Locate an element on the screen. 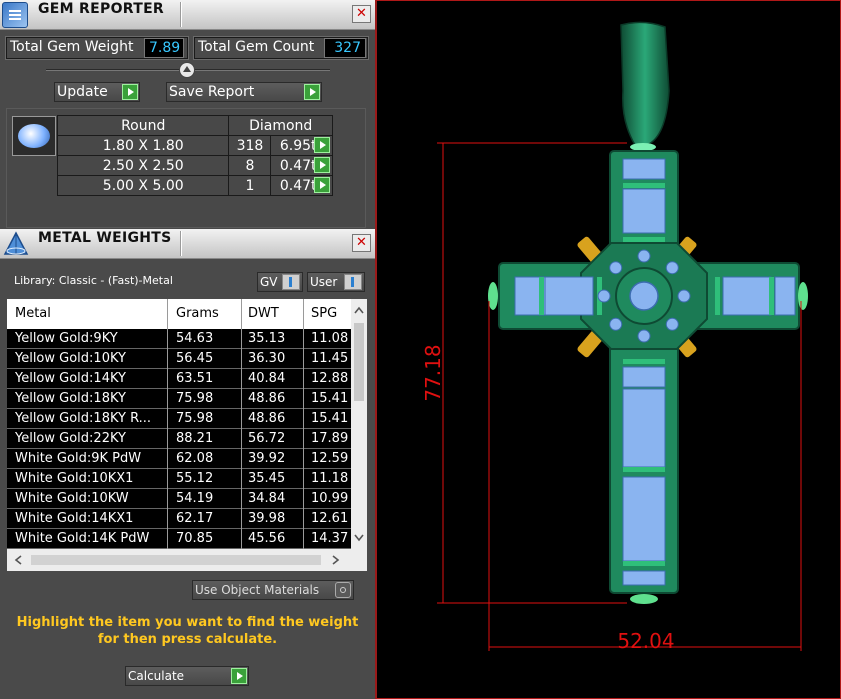 This screenshot has height=699, width=841. gem-size: 2.50 X 2.50 is located at coordinates (143, 165).